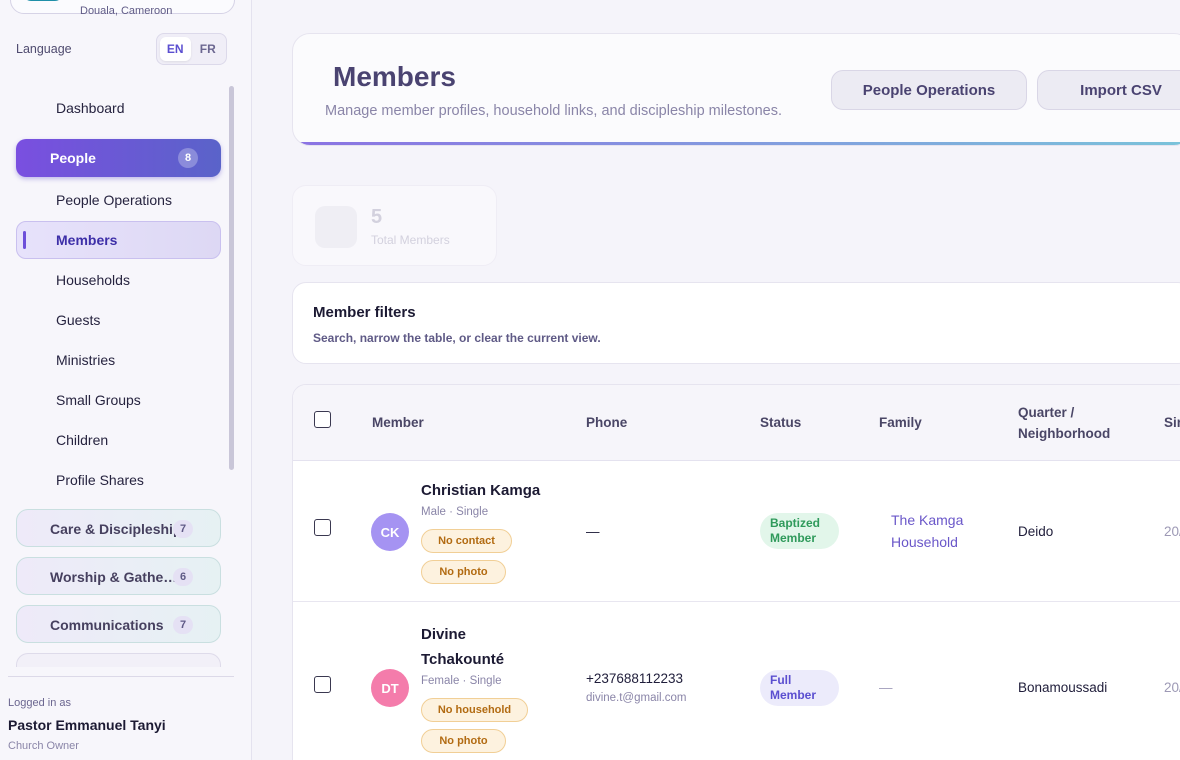 This screenshot has width=1180, height=760. I want to click on import-csv-button: Import CSV, so click(1108, 90).